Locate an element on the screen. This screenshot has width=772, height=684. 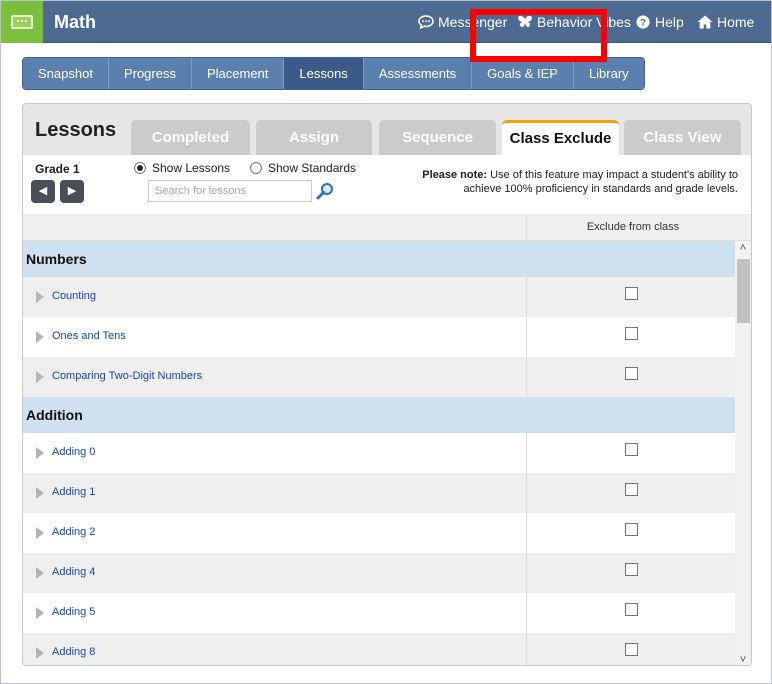
lesson-row: Adding 0 is located at coordinates (379, 453).